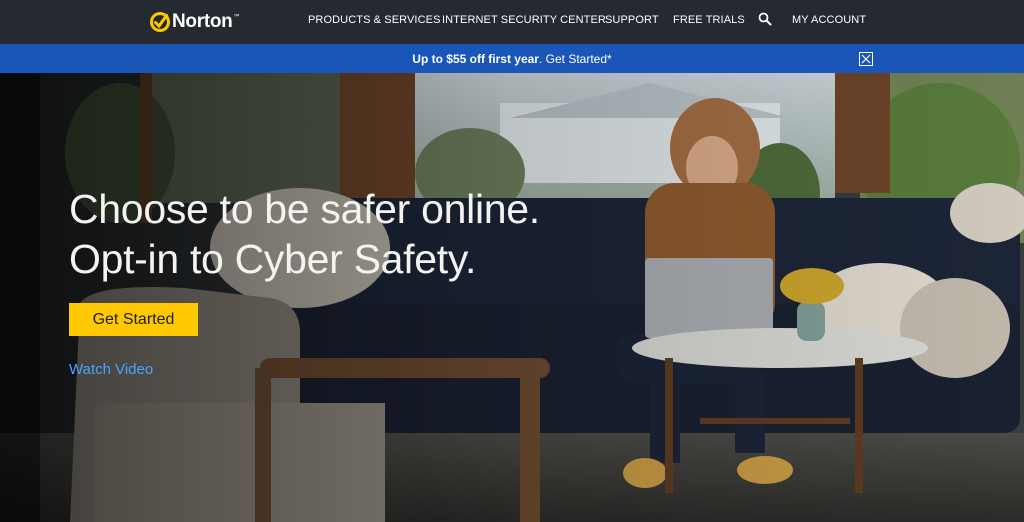  I want to click on nav-products-services: PRODUCTS & SERVICES, so click(374, 20).